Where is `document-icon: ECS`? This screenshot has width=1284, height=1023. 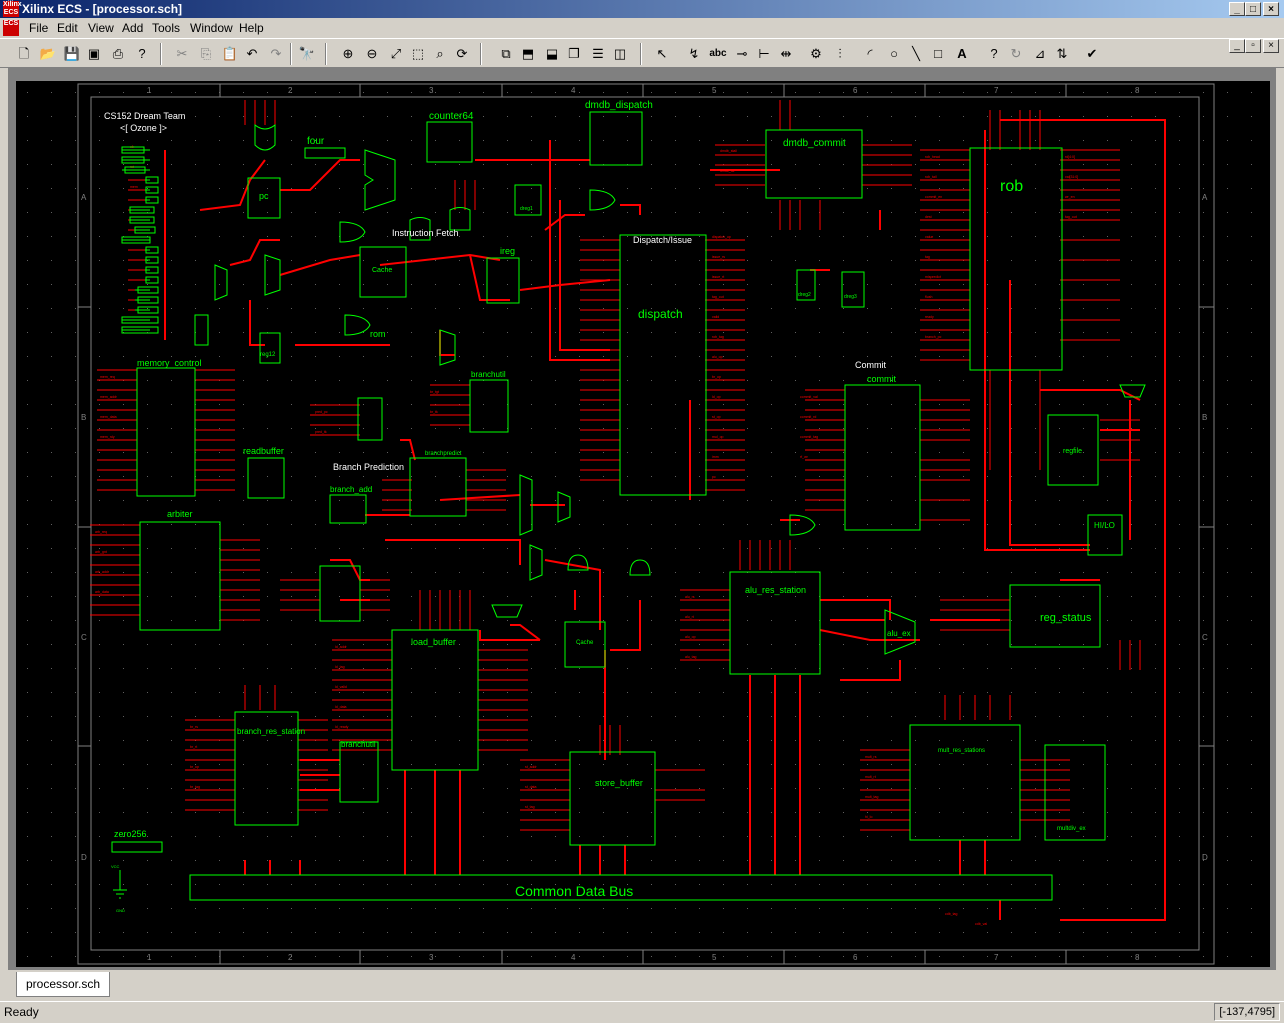
document-icon: ECS is located at coordinates (11, 28).